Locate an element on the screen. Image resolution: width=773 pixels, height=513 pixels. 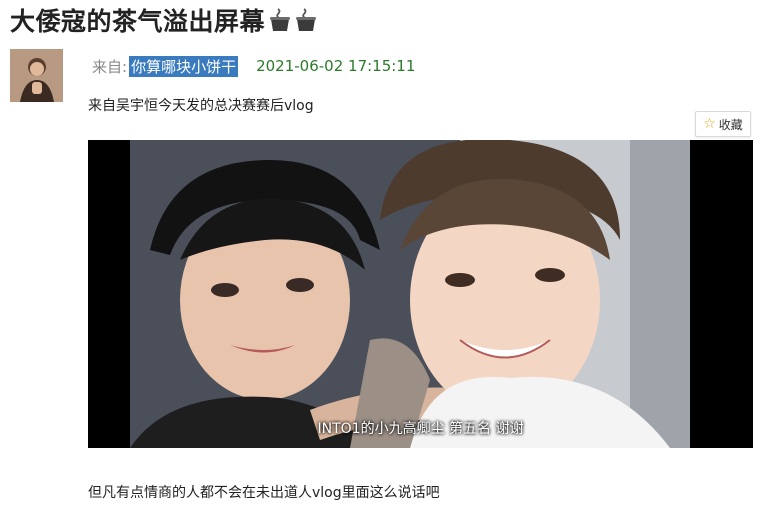
video-subtitle: INTO1的小九高卿尘 第五名 谢谢 is located at coordinates (420, 429).